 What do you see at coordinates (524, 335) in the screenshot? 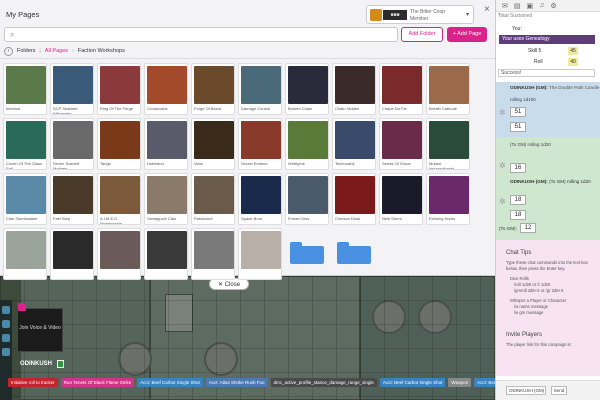
I see `invite-title: Invite Players` at bounding box center [524, 335].